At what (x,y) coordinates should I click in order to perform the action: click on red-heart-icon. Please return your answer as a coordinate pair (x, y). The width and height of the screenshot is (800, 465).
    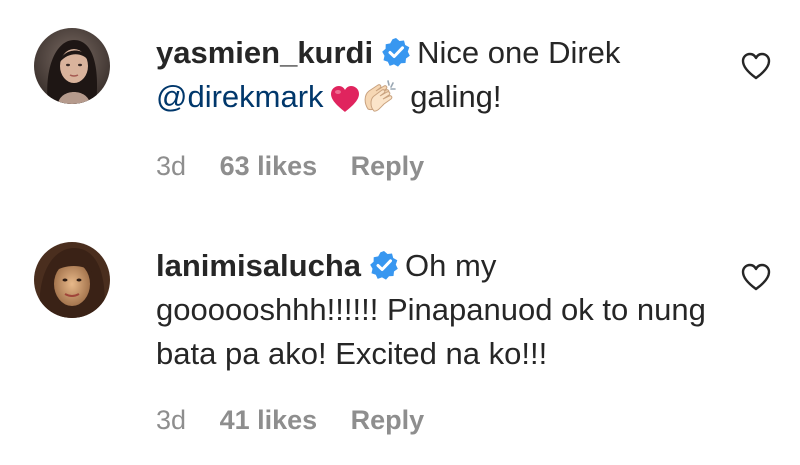
    Looking at the image, I should click on (345, 103).